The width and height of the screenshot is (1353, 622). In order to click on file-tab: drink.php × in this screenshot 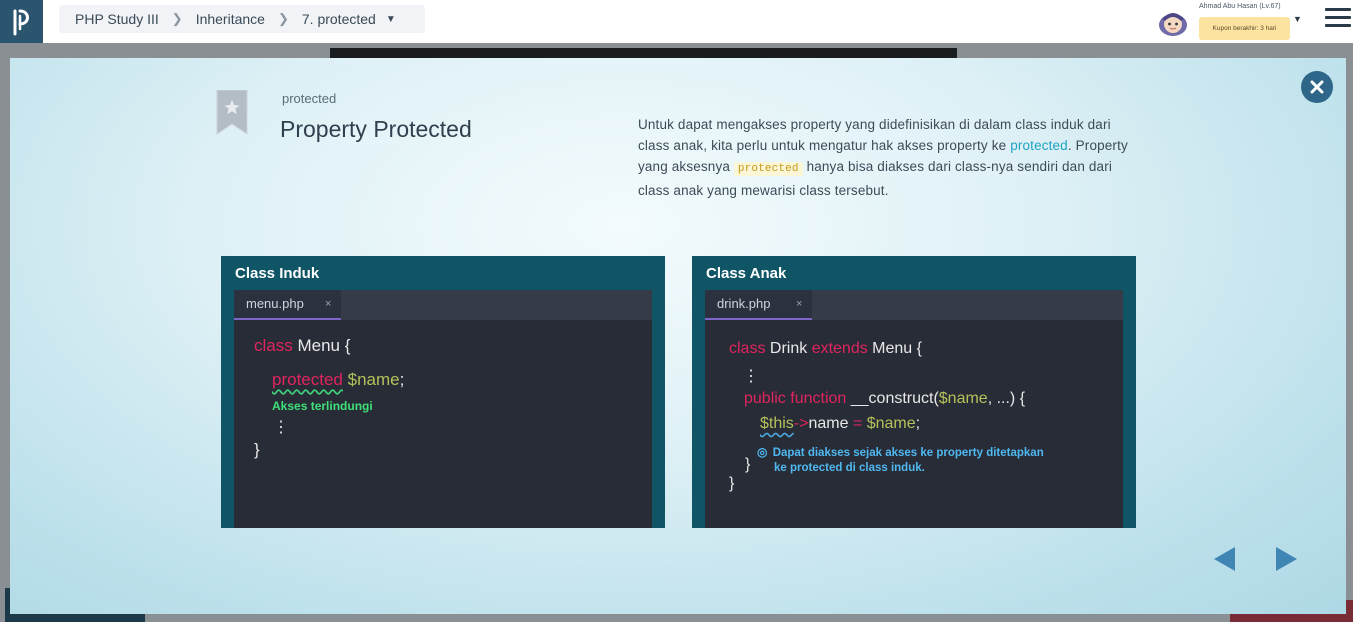, I will do `click(758, 305)`.